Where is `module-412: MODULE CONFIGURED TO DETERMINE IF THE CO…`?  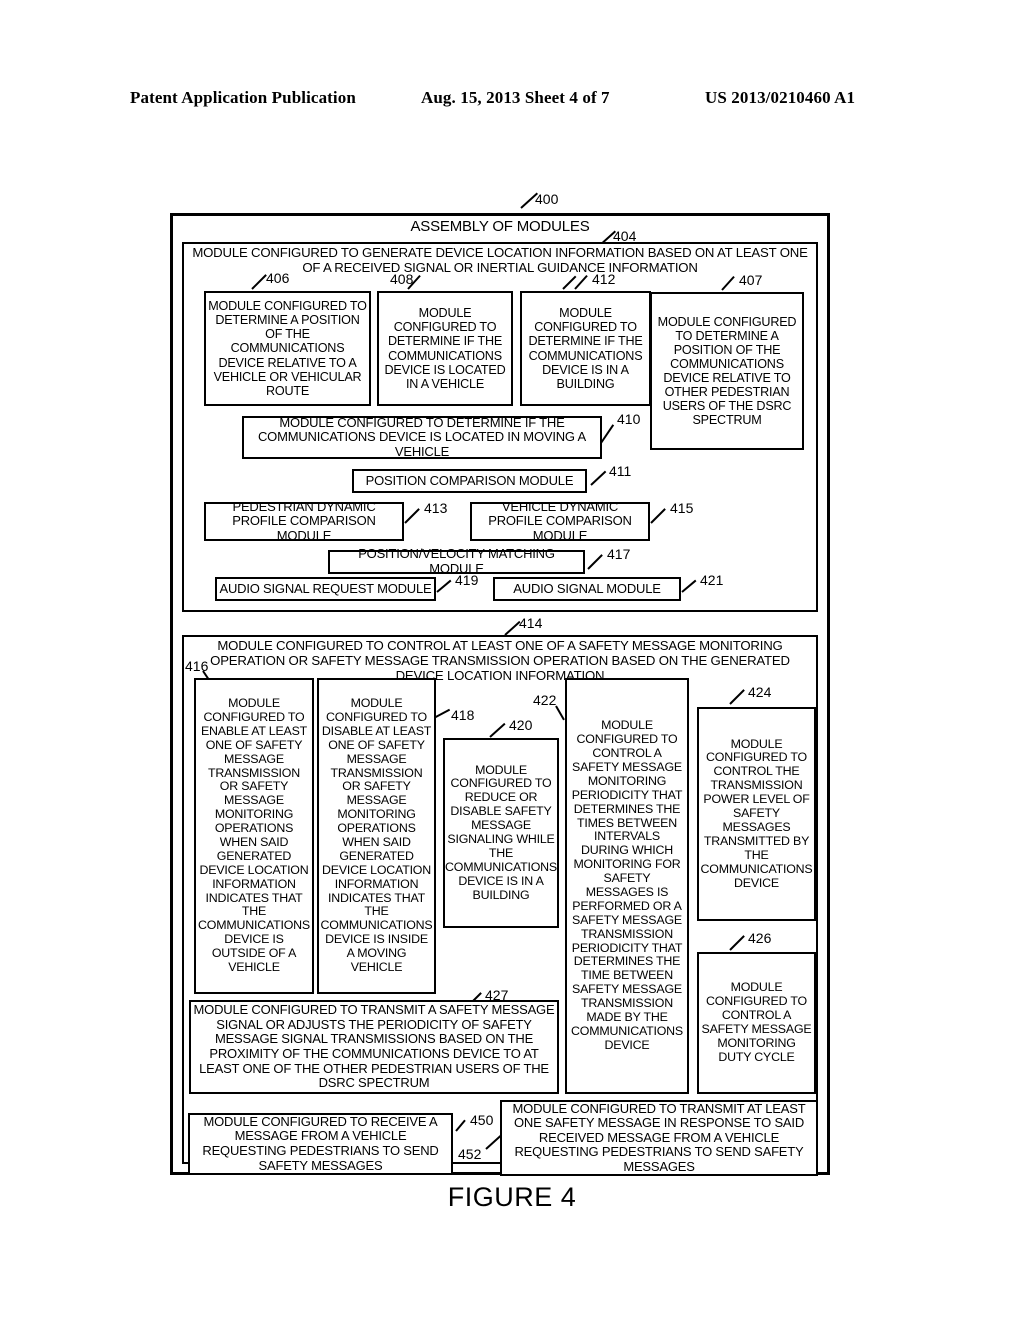
module-412: MODULE CONFIGURED TO DETERMINE IF THE CO… is located at coordinates (585, 348).